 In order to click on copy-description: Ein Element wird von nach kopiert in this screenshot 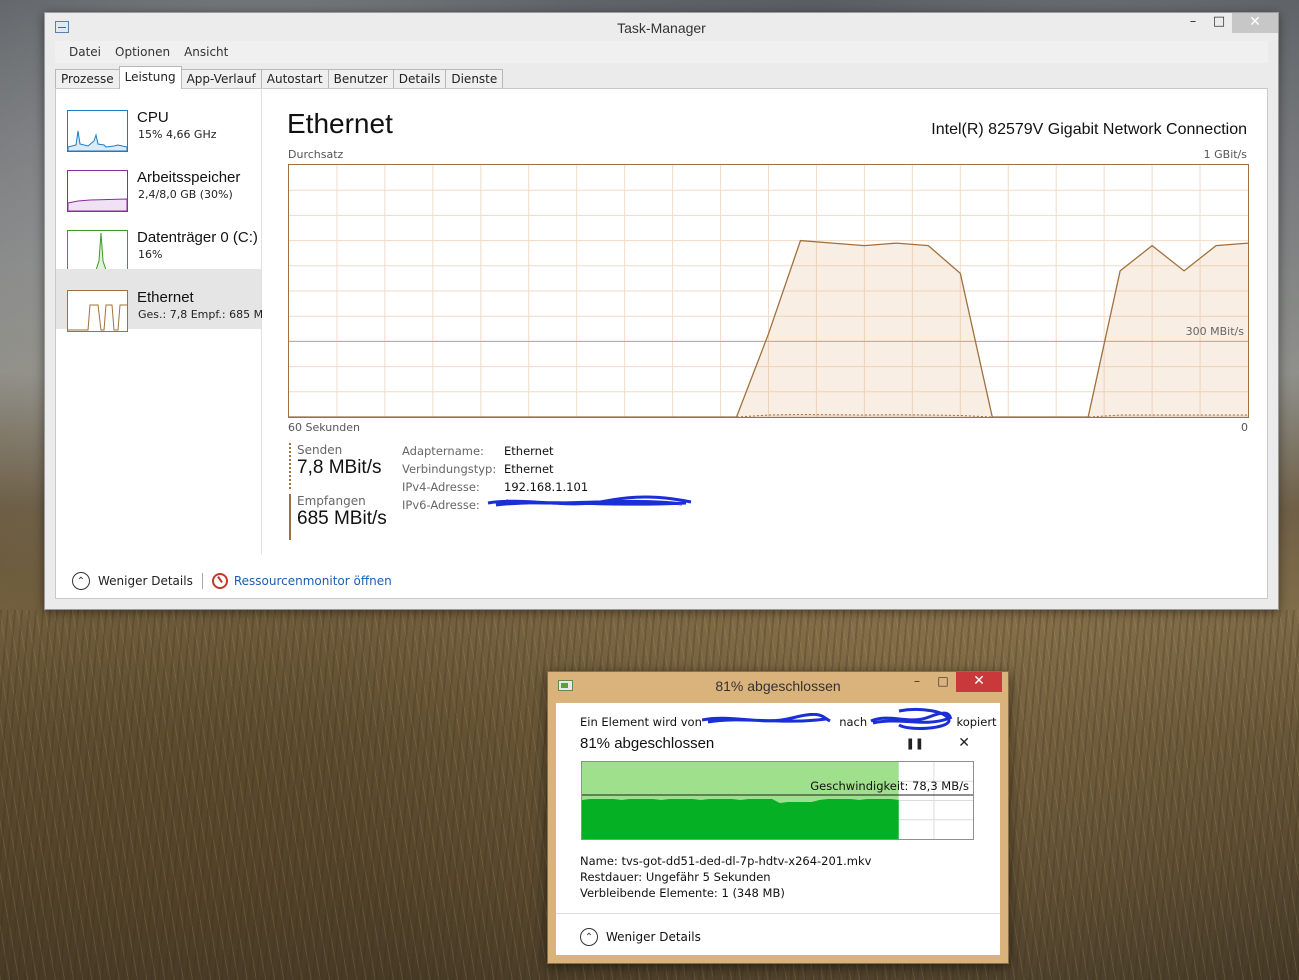, I will do `click(788, 718)`.